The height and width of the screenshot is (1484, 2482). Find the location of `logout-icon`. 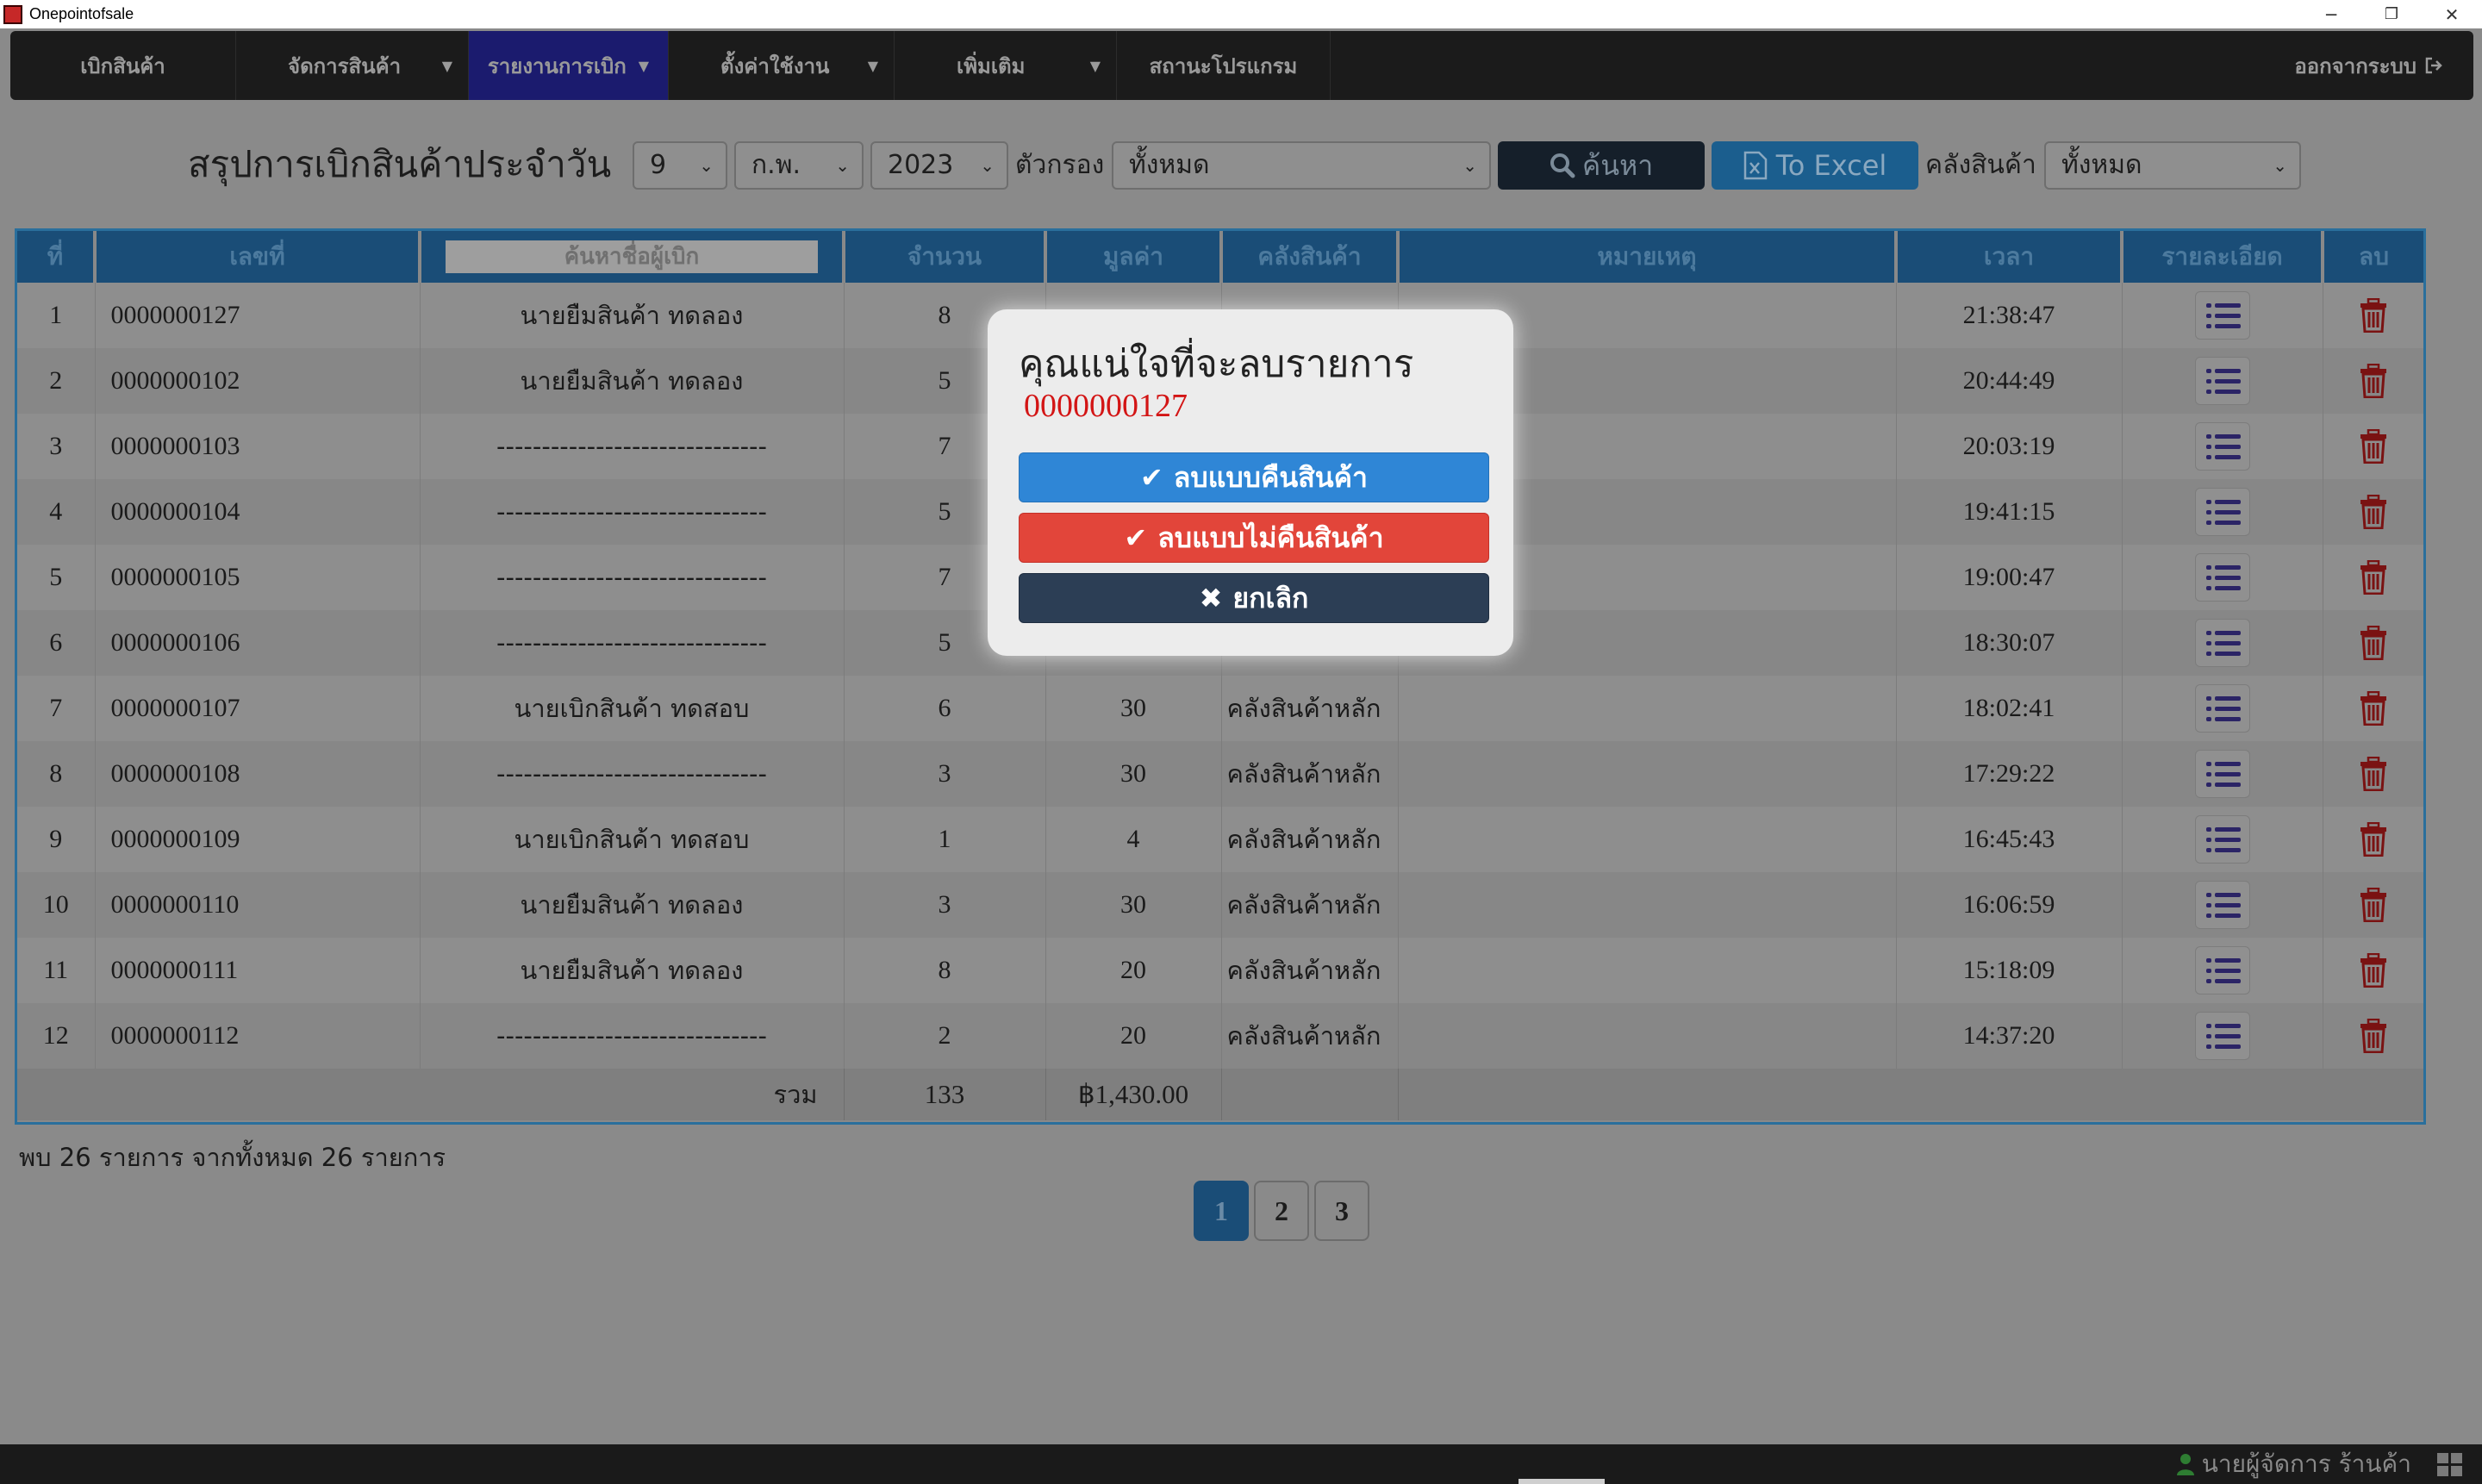

logout-icon is located at coordinates (2433, 65).